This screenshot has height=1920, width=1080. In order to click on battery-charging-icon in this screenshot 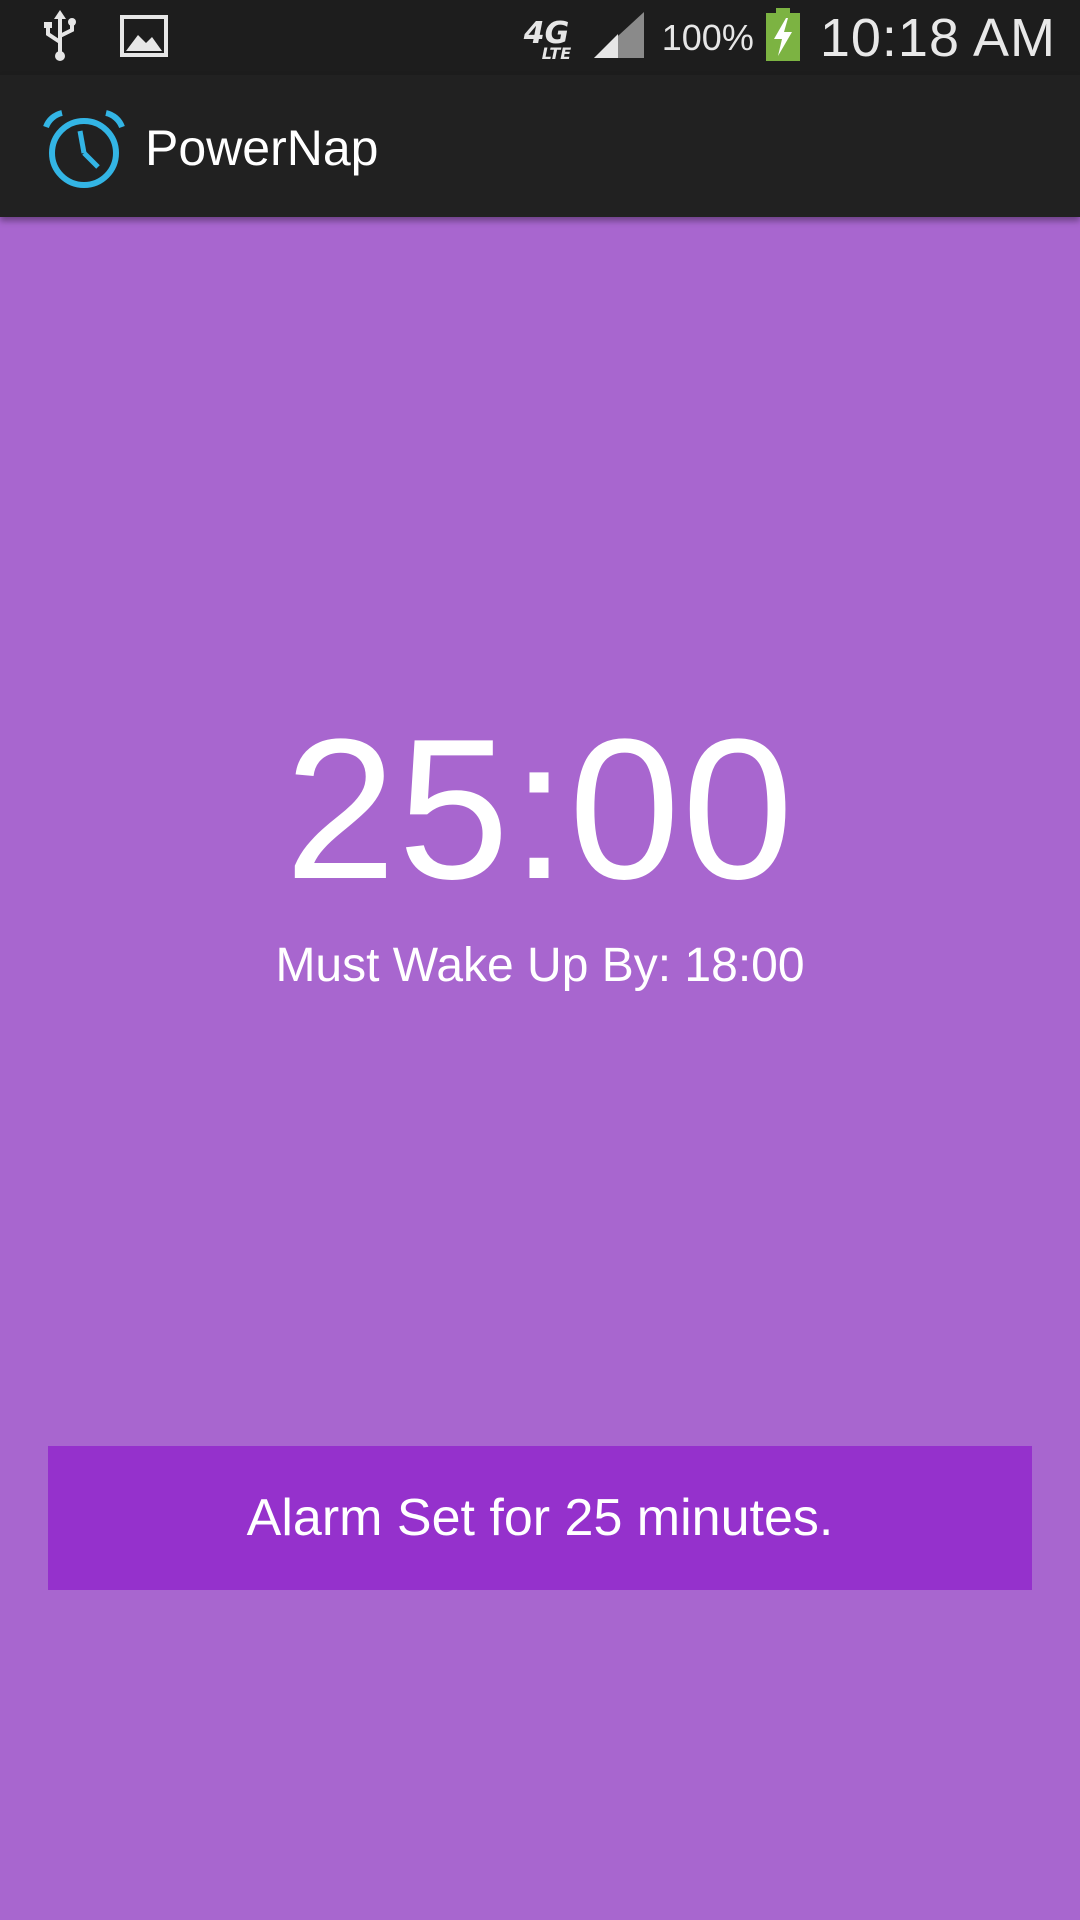, I will do `click(783, 37)`.